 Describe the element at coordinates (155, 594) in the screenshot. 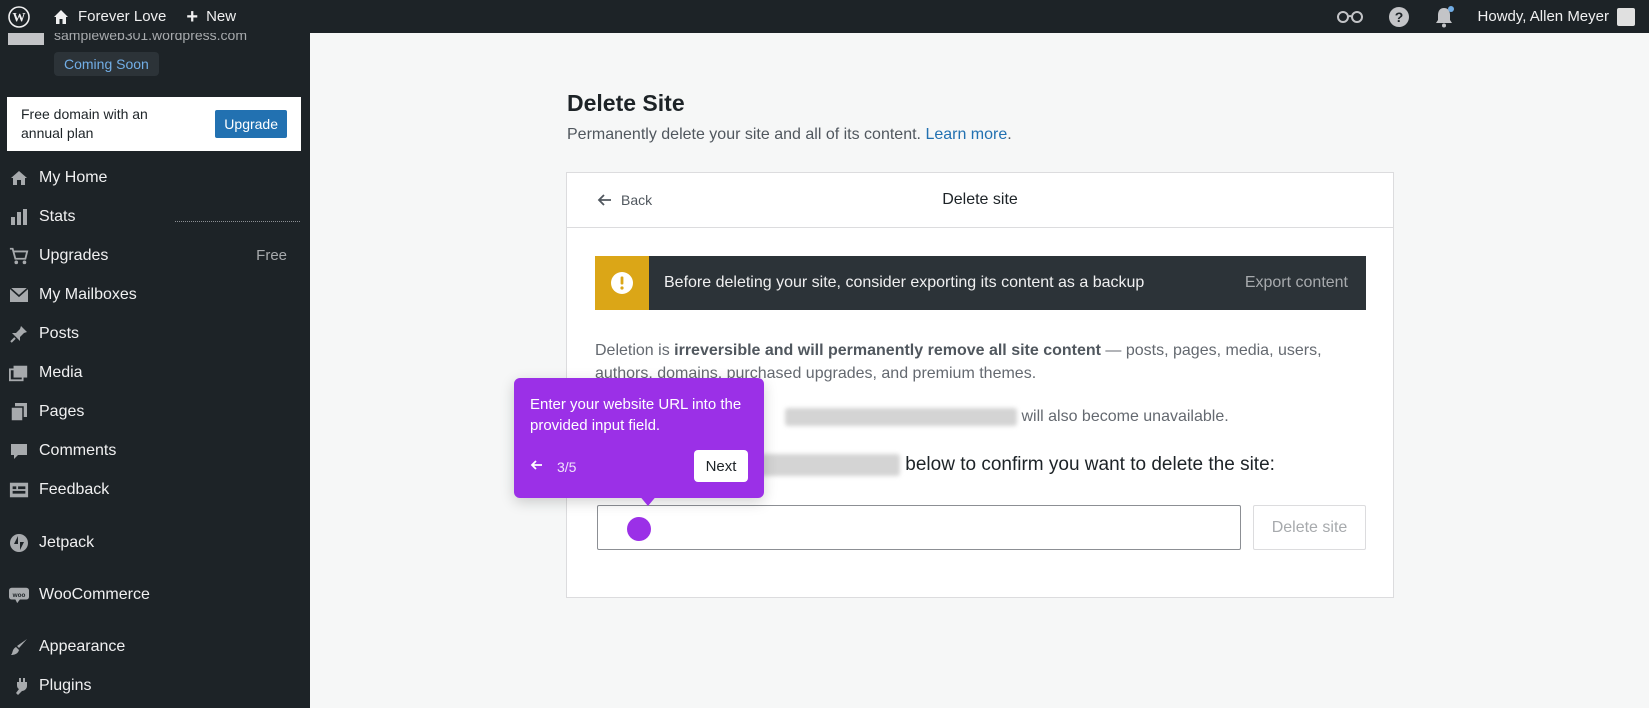

I see `sidebar-item-woocommerce: woo WooCommerce` at that location.